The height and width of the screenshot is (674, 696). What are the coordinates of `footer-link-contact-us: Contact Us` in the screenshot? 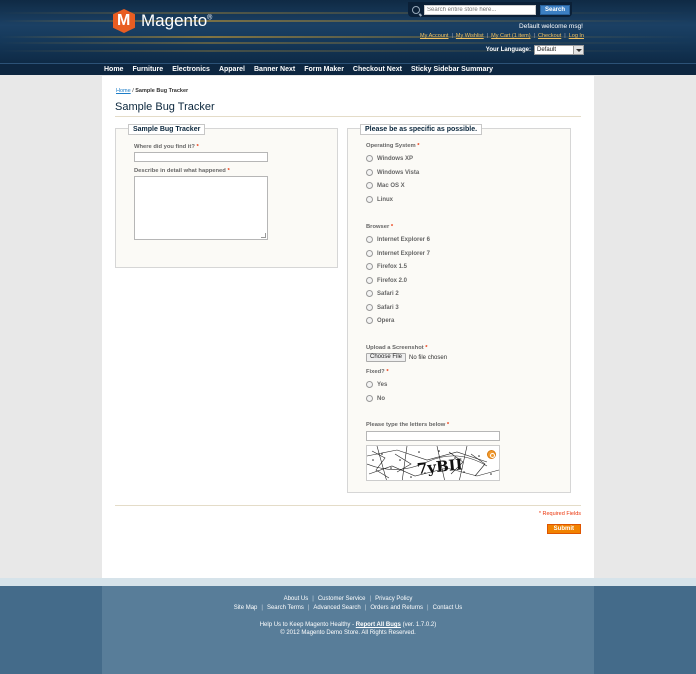 It's located at (448, 608).